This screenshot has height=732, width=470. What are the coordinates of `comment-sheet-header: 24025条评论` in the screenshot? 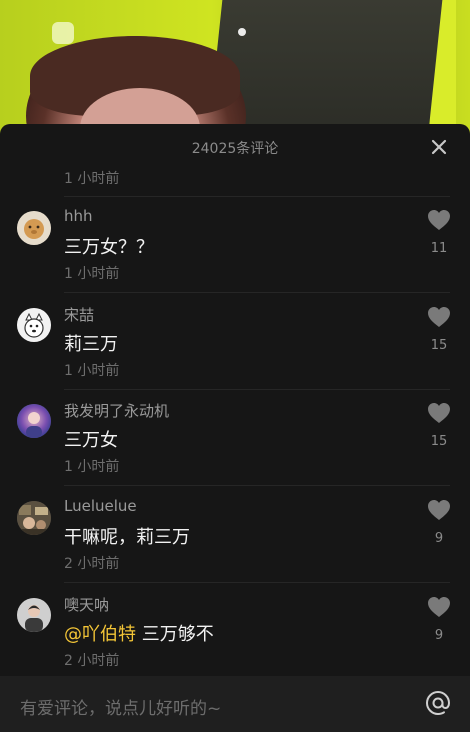 It's located at (235, 147).